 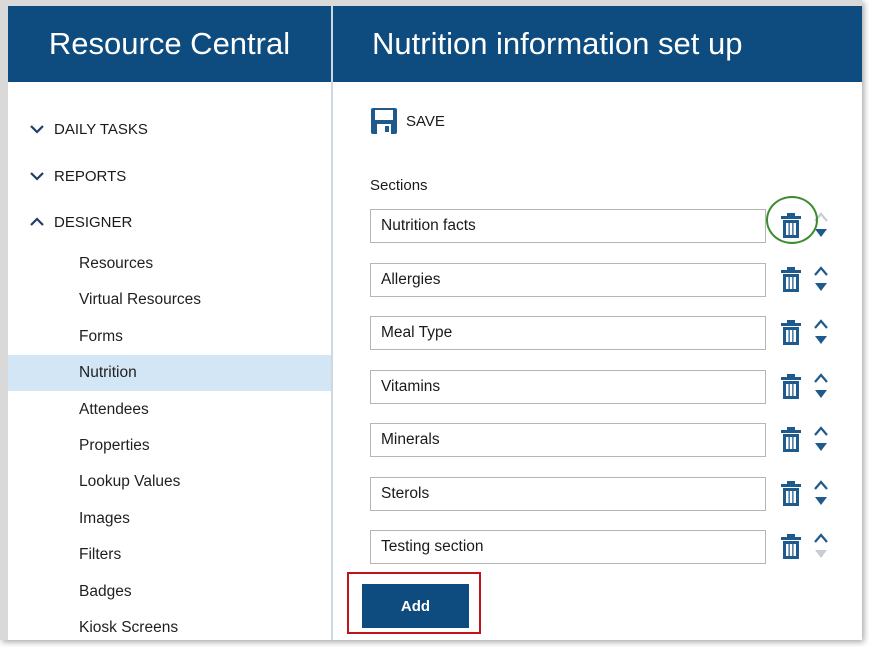 I want to click on sidebar-section-daily-tasks: DAILY TASKS, so click(x=88, y=129).